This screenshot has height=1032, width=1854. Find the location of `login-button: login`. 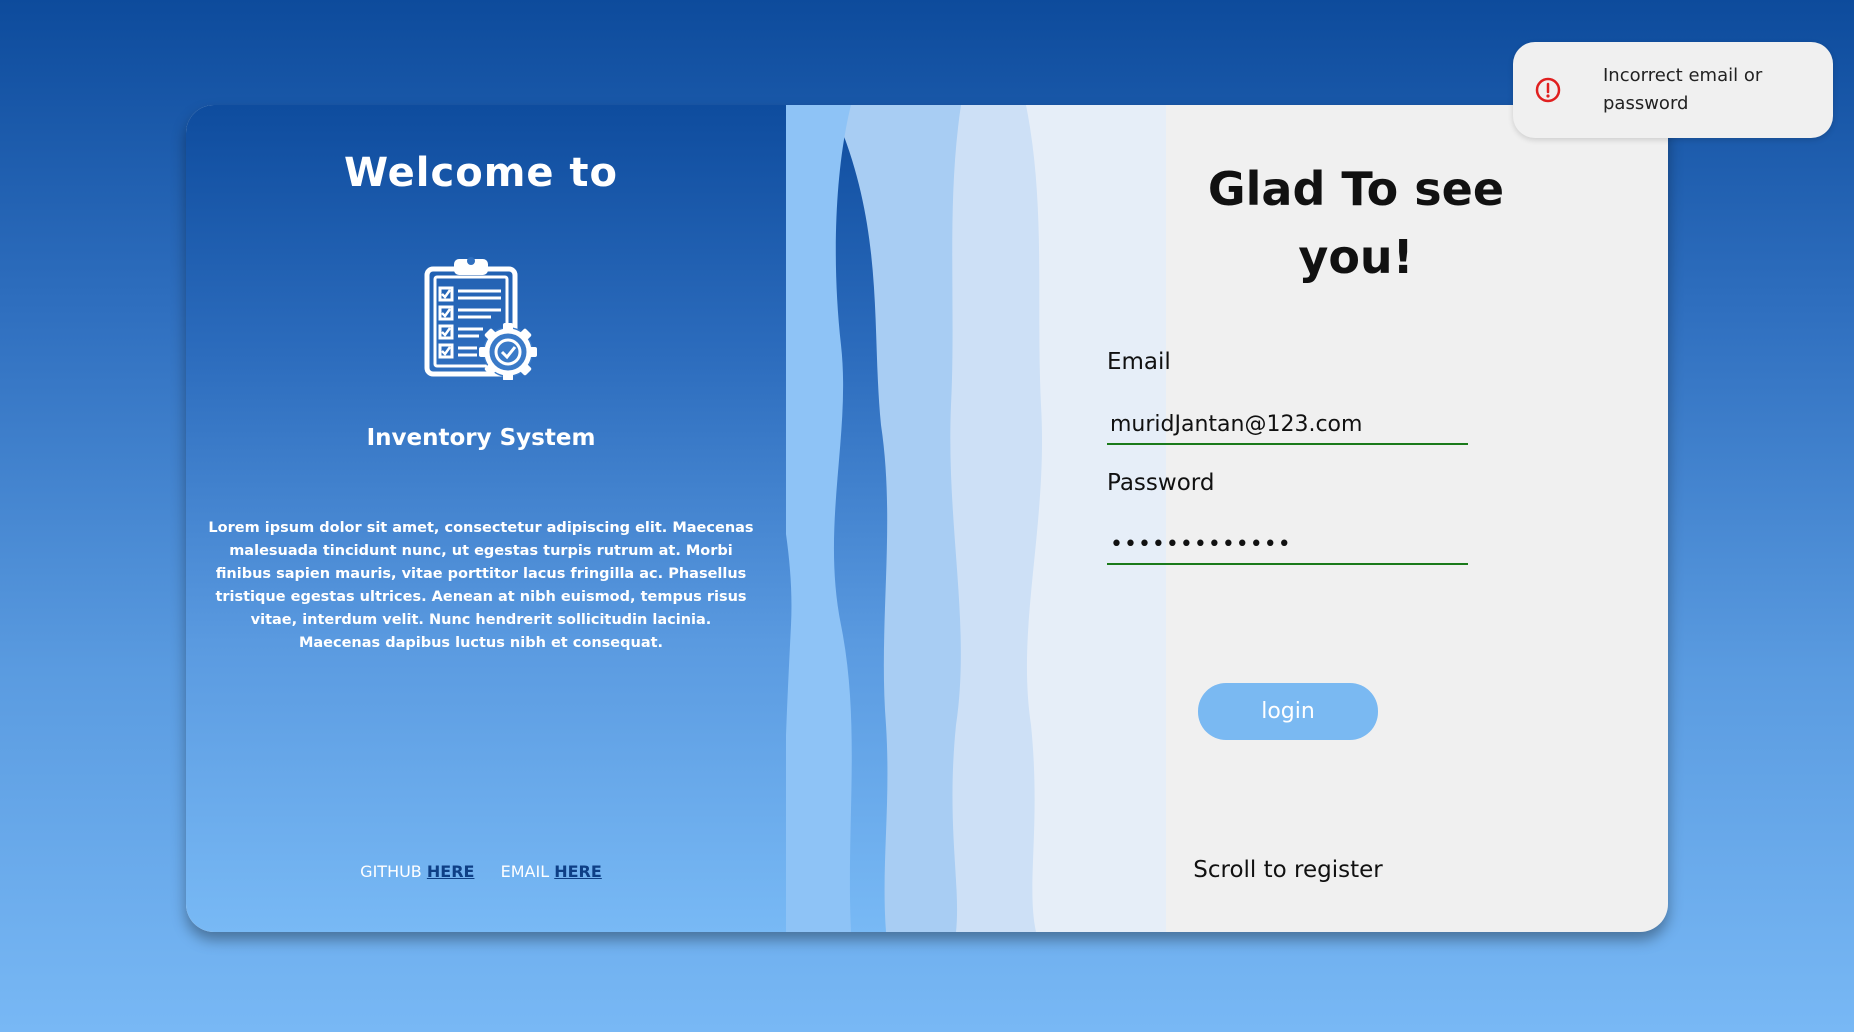

login-button: login is located at coordinates (1288, 711).